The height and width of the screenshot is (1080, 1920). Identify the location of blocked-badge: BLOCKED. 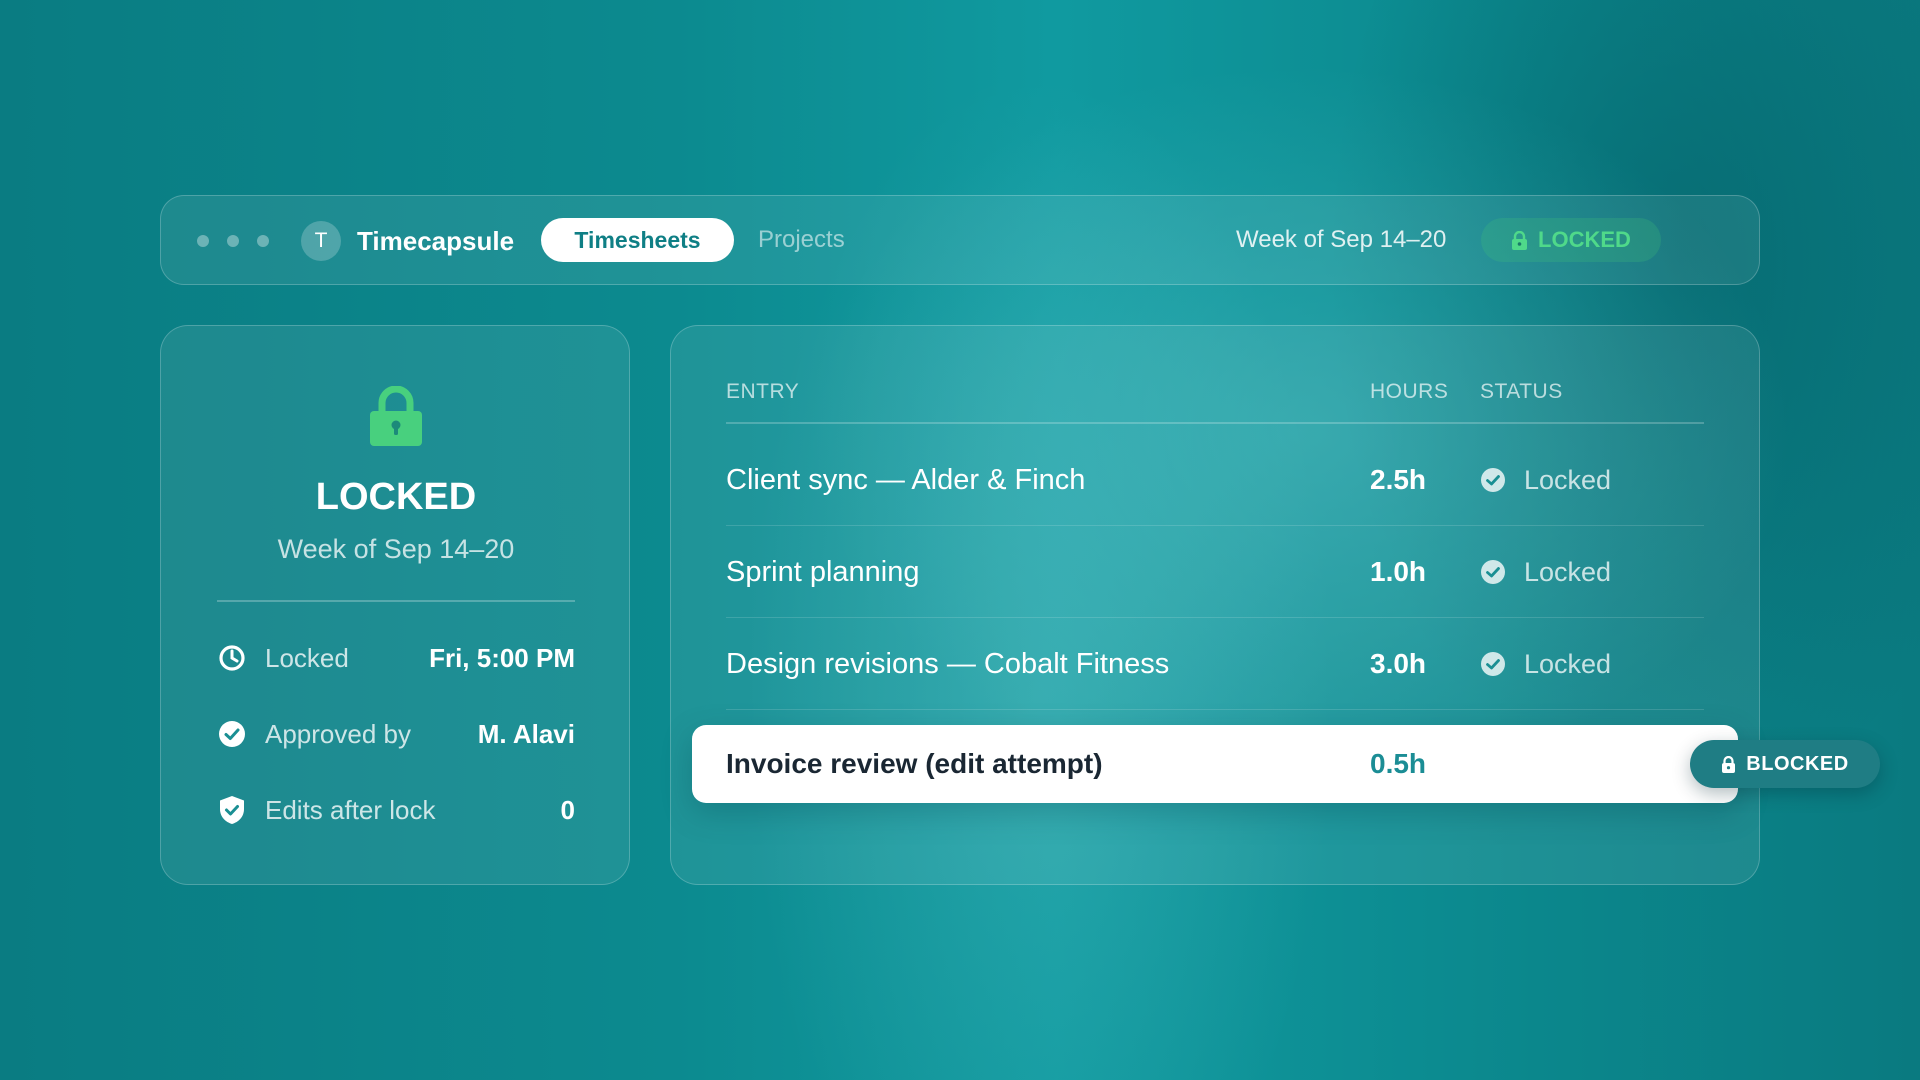
(1785, 764).